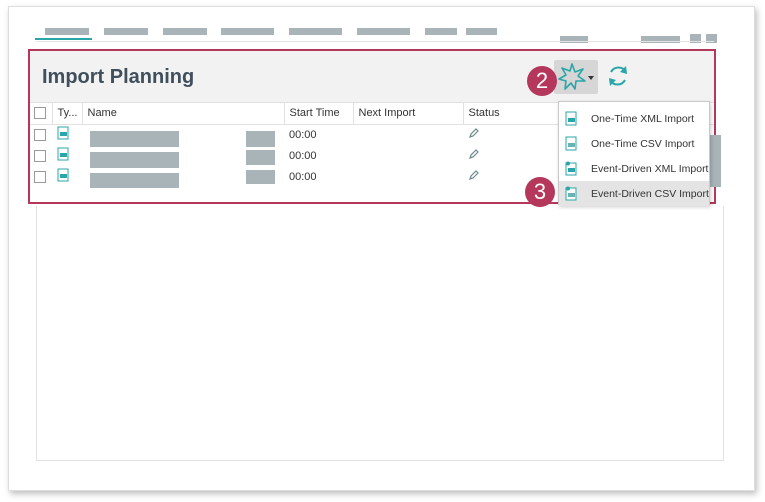 This screenshot has height=502, width=765. Describe the element at coordinates (319, 114) in the screenshot. I see `column-header-start-time: Start Time` at that location.